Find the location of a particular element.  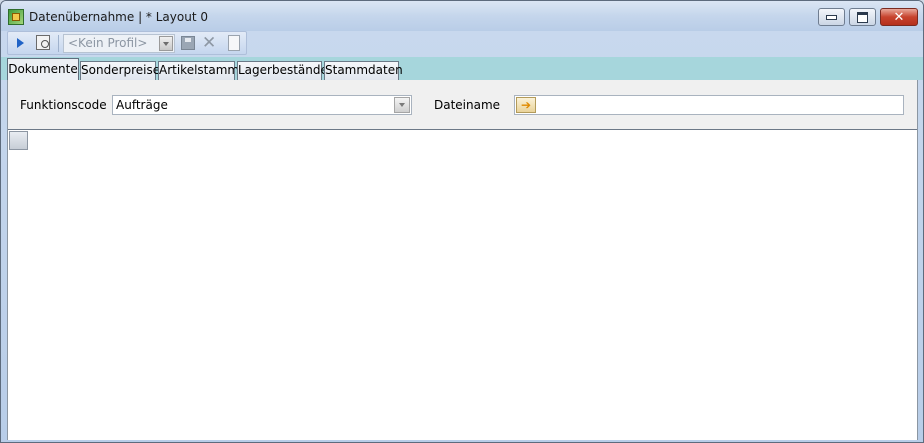

tab-label: Lagerbestände is located at coordinates (283, 70).